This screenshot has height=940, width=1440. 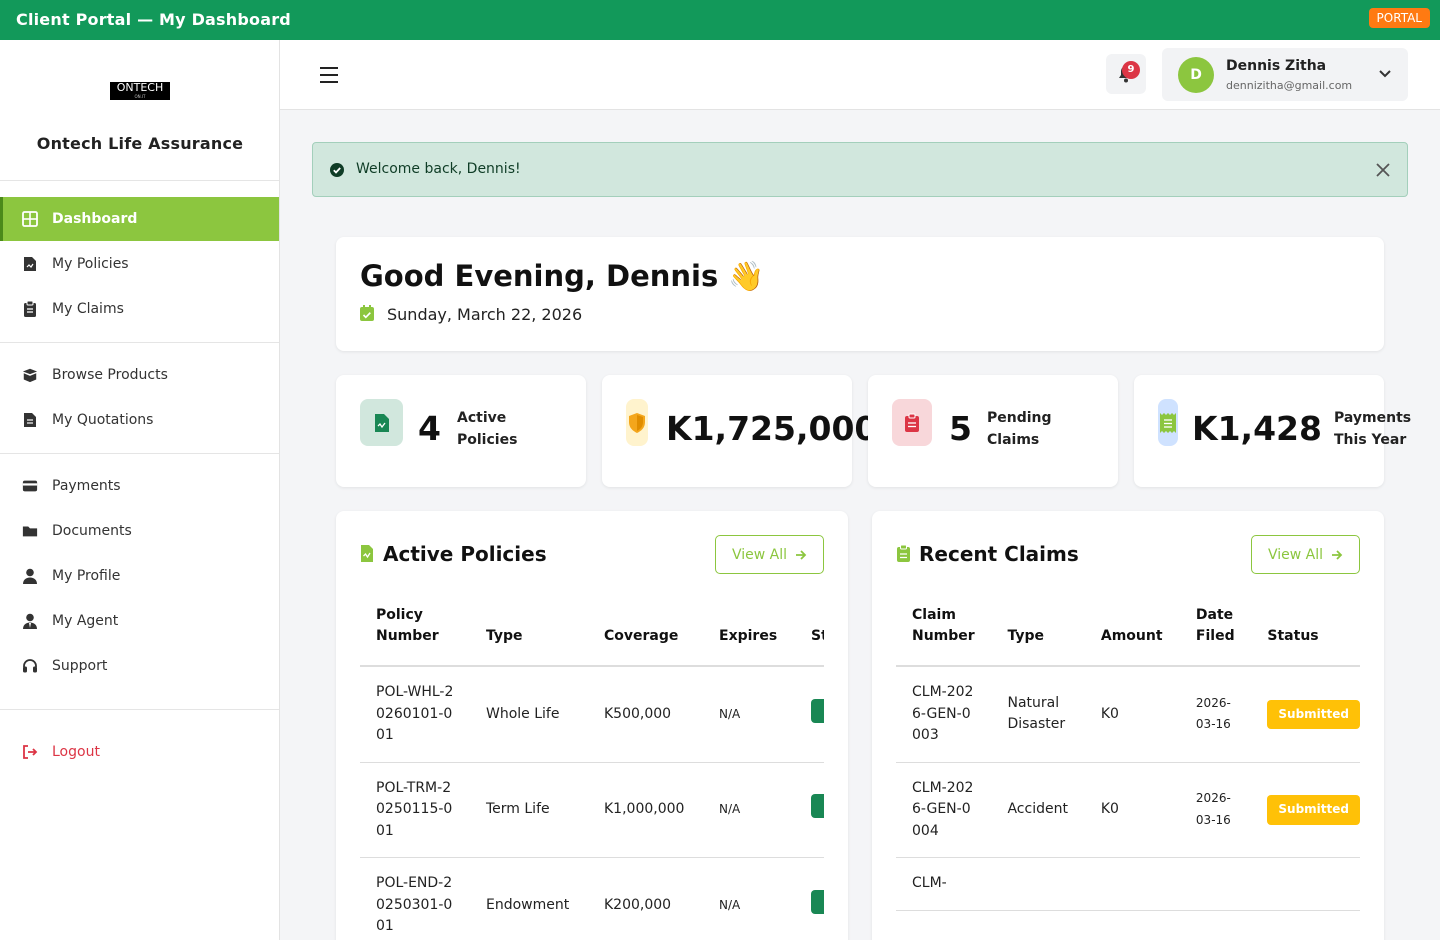 I want to click on check-circle-icon, so click(x=337, y=170).